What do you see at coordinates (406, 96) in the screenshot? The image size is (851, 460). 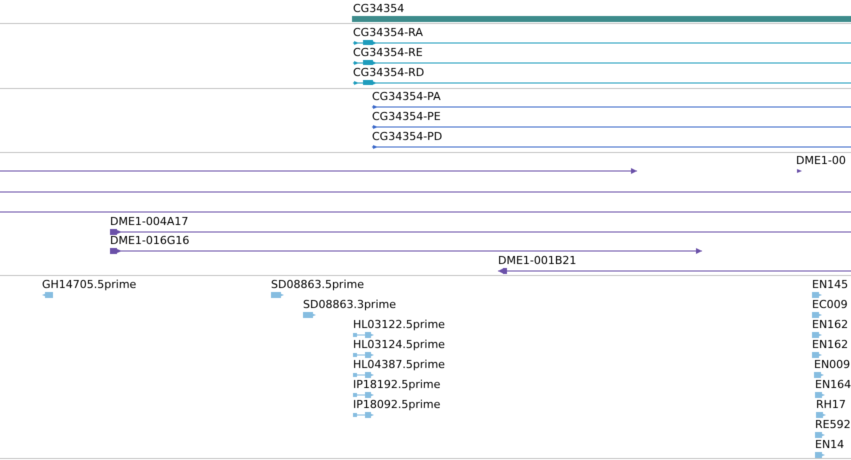 I see `feature-label: CG34354-PA` at bounding box center [406, 96].